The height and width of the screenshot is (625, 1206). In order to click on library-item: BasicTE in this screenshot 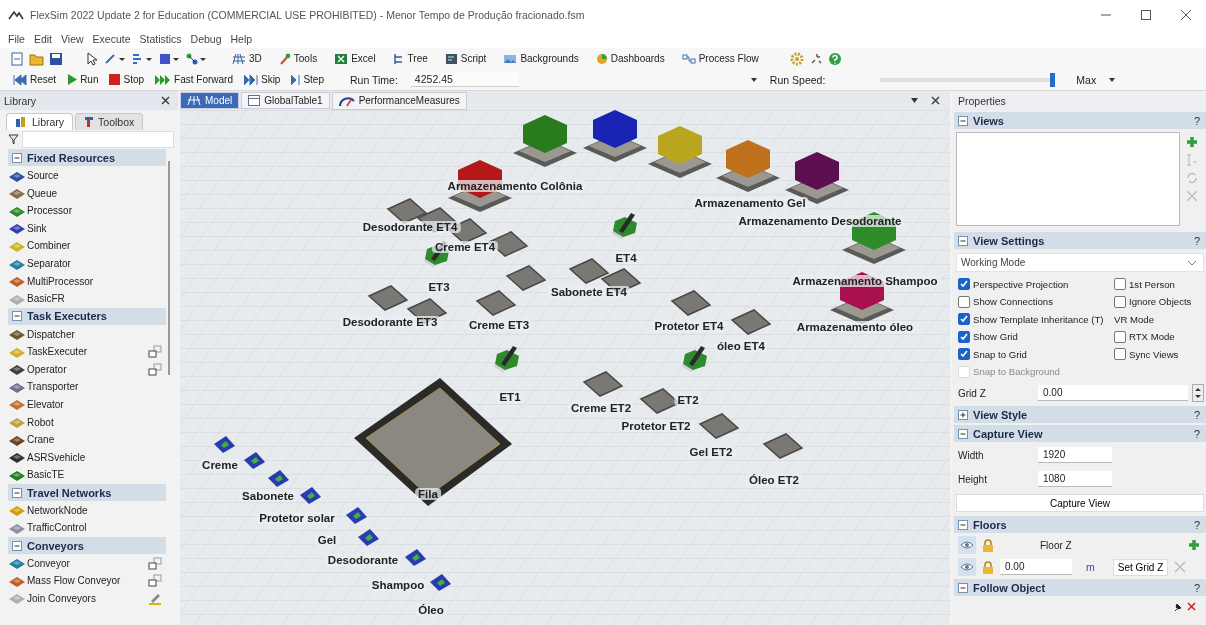, I will do `click(96, 475)`.